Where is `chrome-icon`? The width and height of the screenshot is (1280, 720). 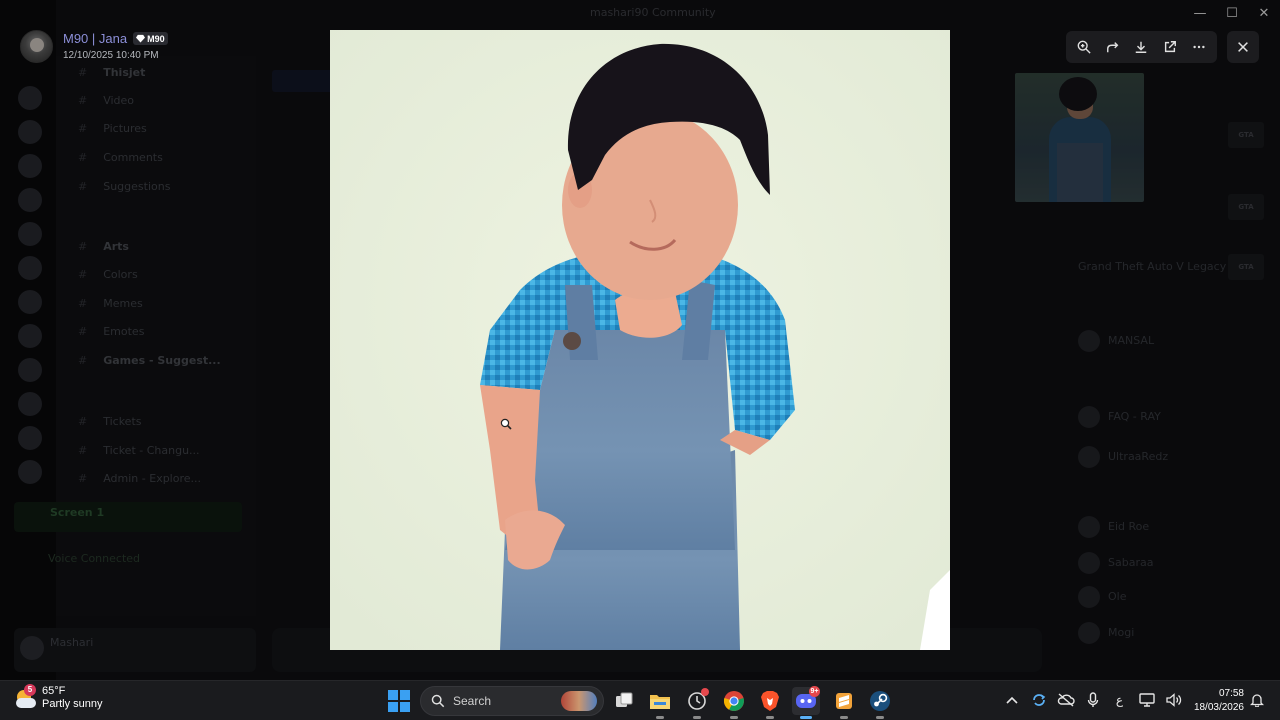
chrome-icon is located at coordinates (733, 701).